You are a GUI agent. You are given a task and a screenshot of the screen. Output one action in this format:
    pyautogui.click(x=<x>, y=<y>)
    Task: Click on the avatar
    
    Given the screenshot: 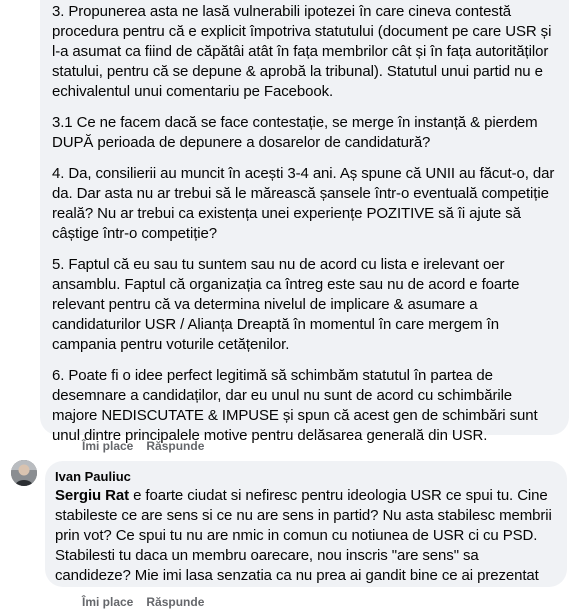 What is the action you would take?
    pyautogui.click(x=24, y=473)
    